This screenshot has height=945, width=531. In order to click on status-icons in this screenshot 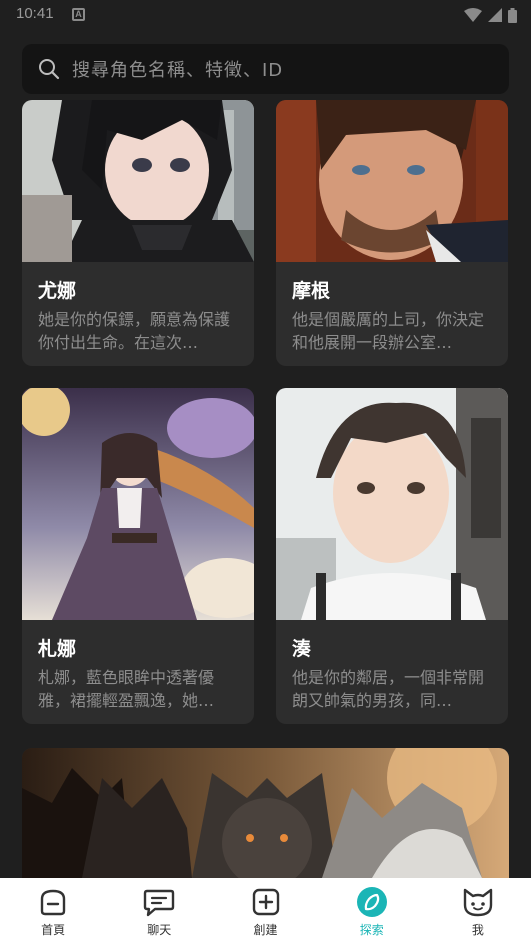, I will do `click(490, 15)`.